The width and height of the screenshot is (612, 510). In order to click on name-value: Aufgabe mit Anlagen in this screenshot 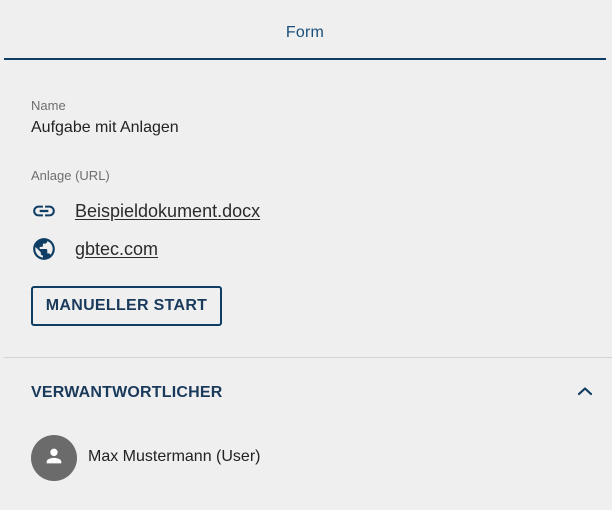, I will do `click(105, 127)`.